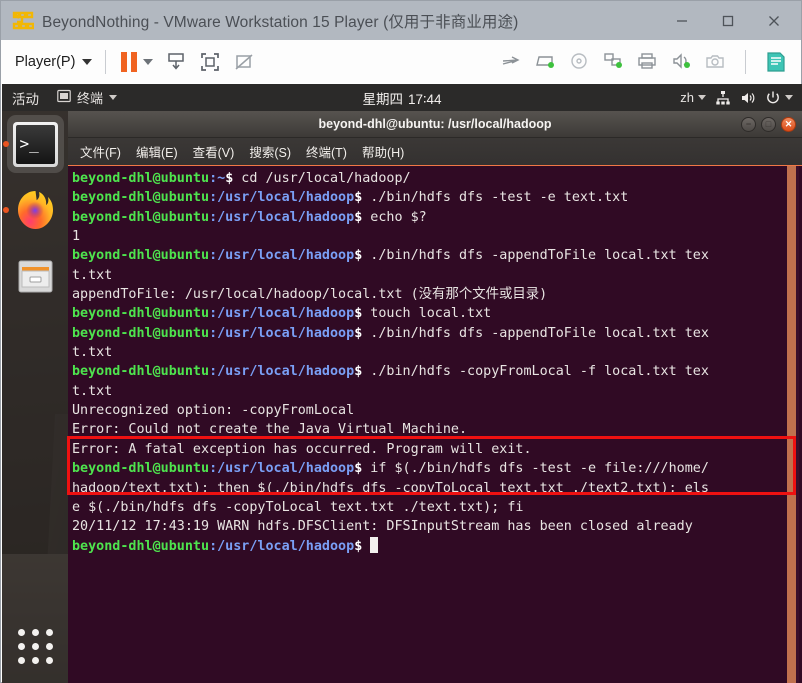  I want to click on sound-icon, so click(681, 62).